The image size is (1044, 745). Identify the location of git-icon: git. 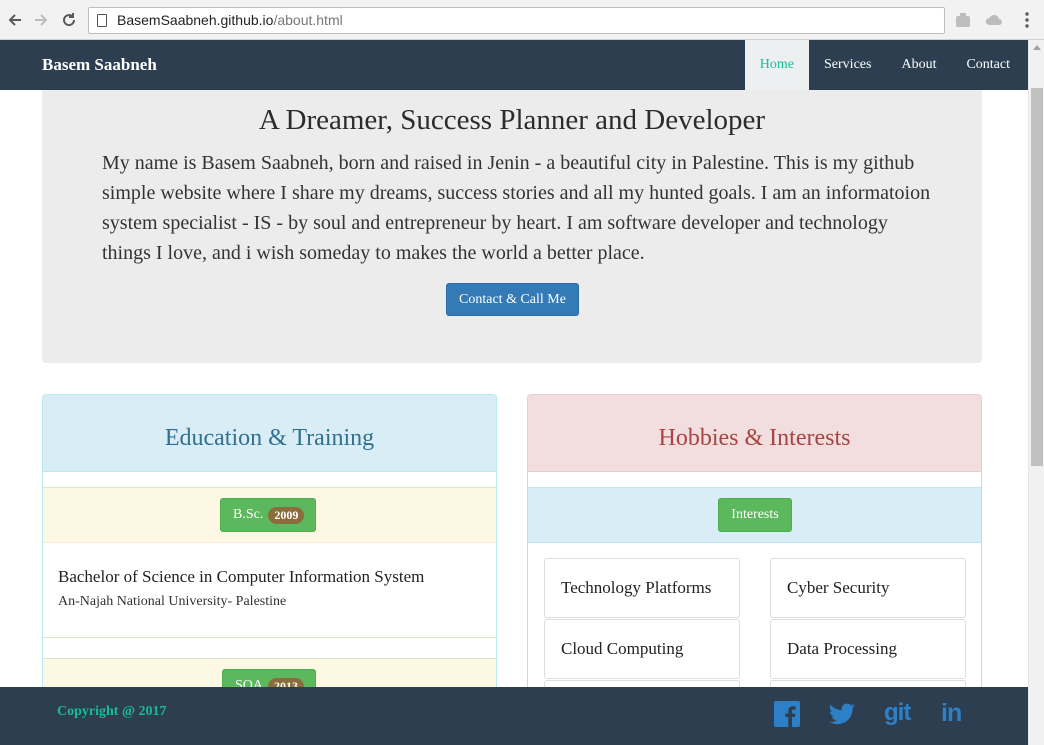
(897, 714).